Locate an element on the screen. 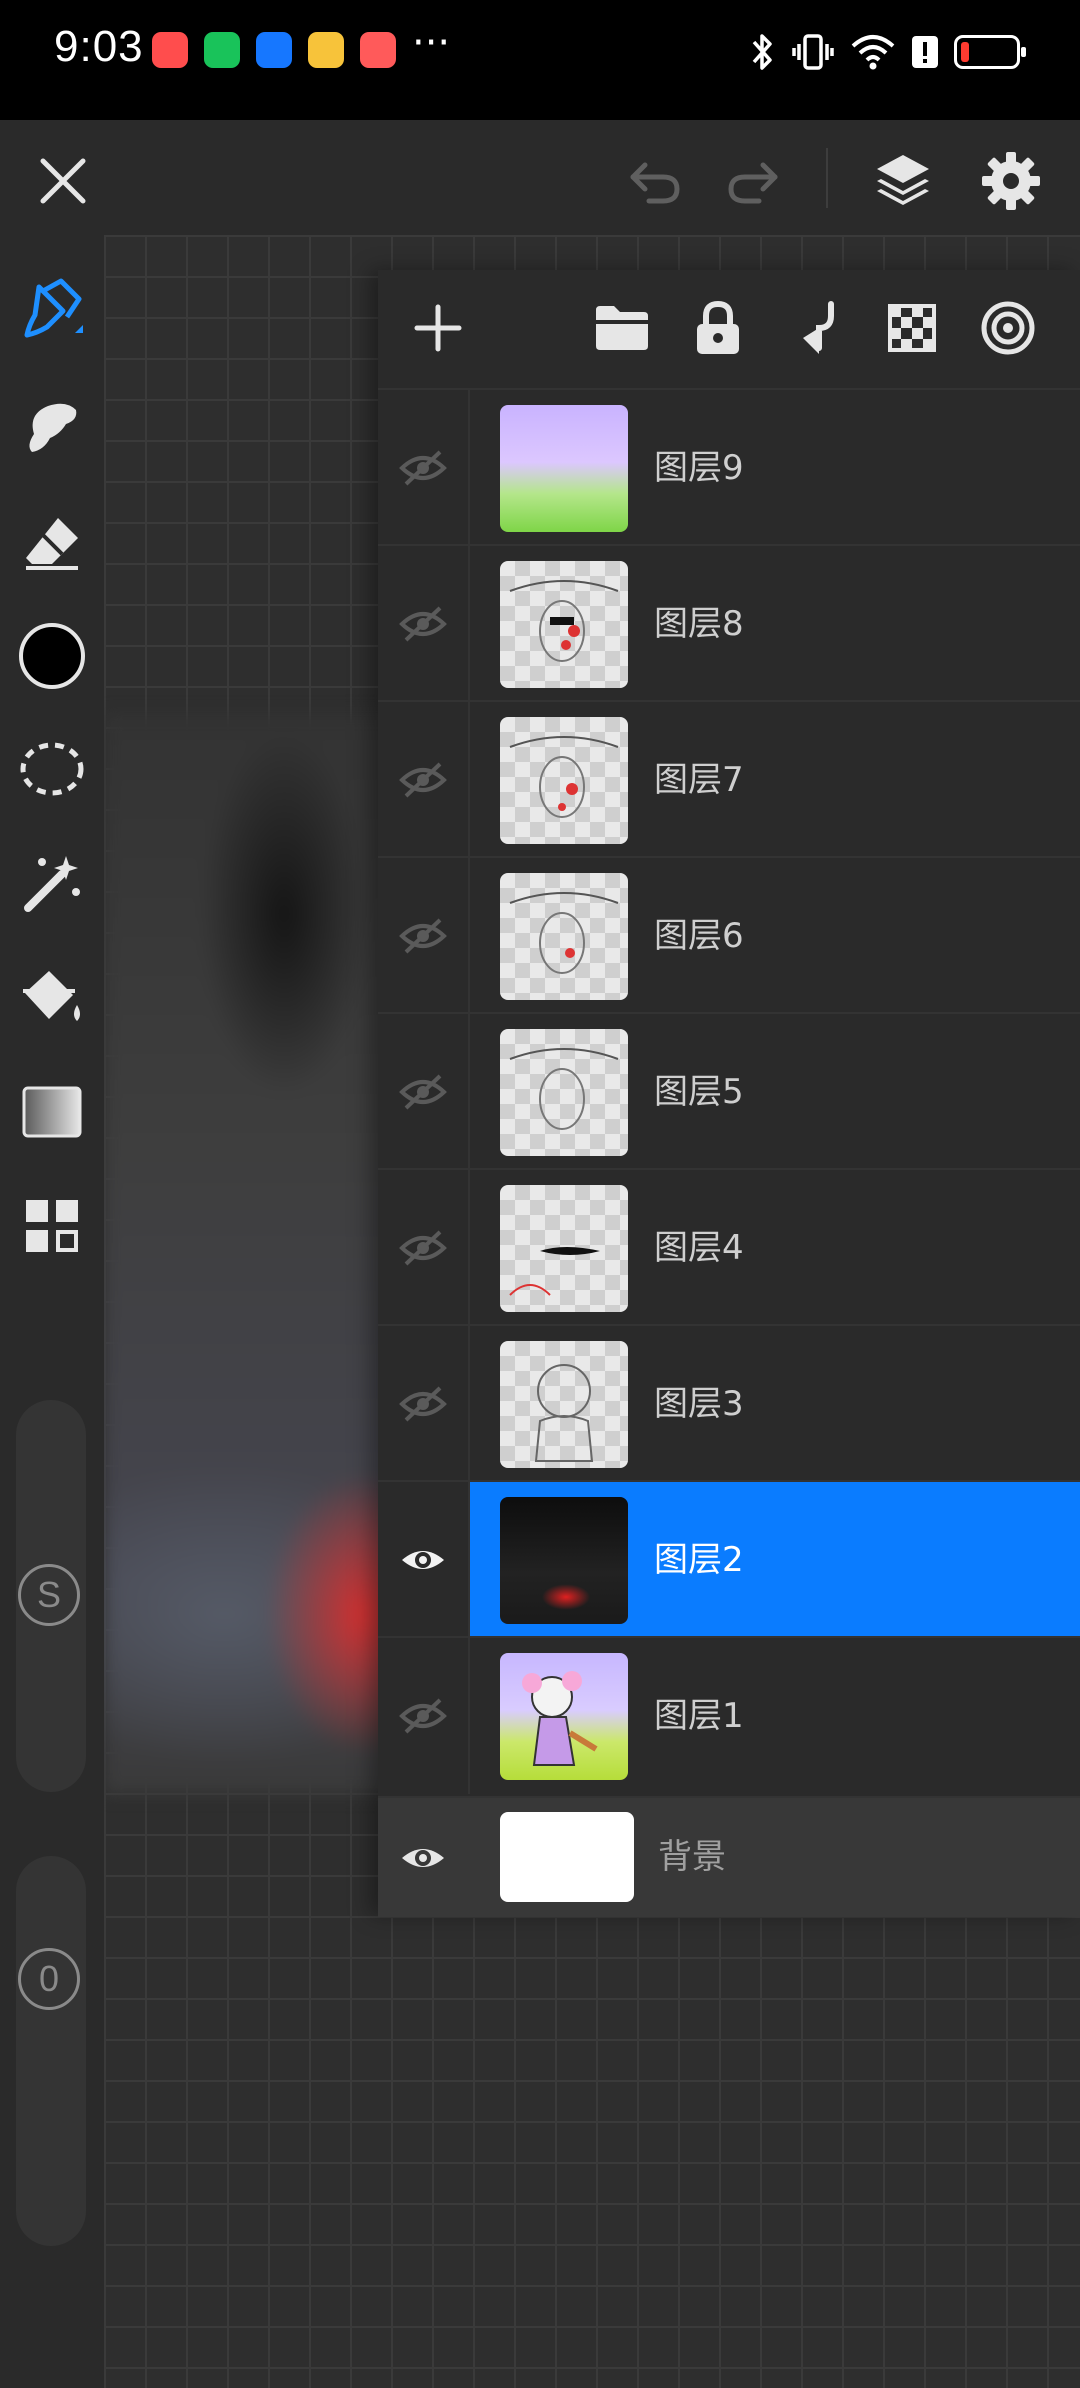  layer-actions-bar is located at coordinates (729, 329).